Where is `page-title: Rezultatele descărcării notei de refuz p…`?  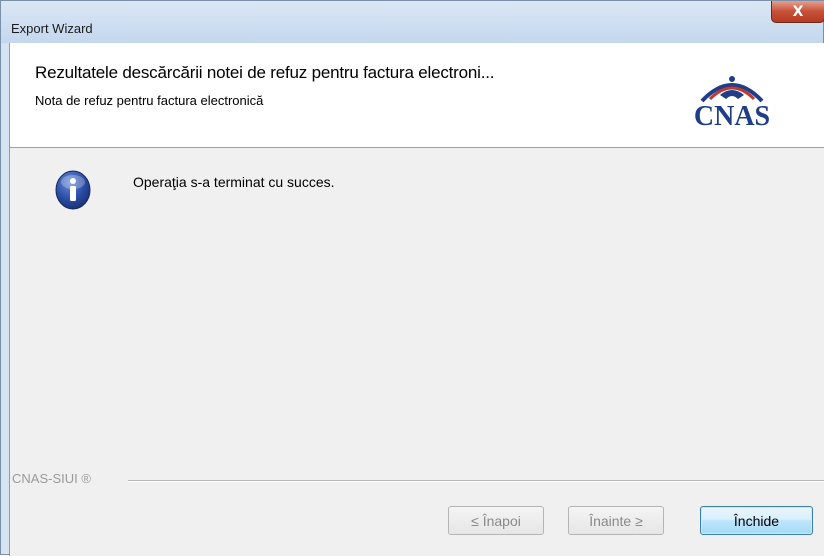
page-title: Rezultatele descărcării notei de refuz p… is located at coordinates (265, 72).